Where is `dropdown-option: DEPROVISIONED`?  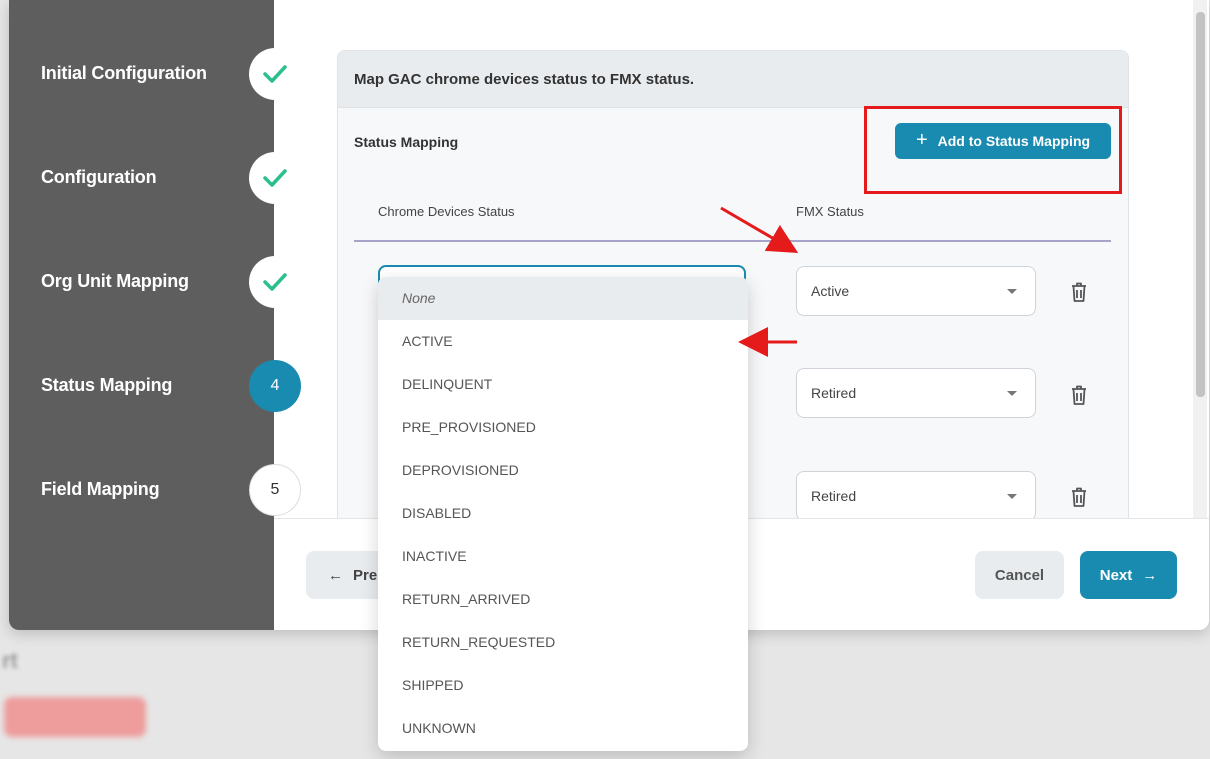
dropdown-option: DEPROVISIONED is located at coordinates (563, 470).